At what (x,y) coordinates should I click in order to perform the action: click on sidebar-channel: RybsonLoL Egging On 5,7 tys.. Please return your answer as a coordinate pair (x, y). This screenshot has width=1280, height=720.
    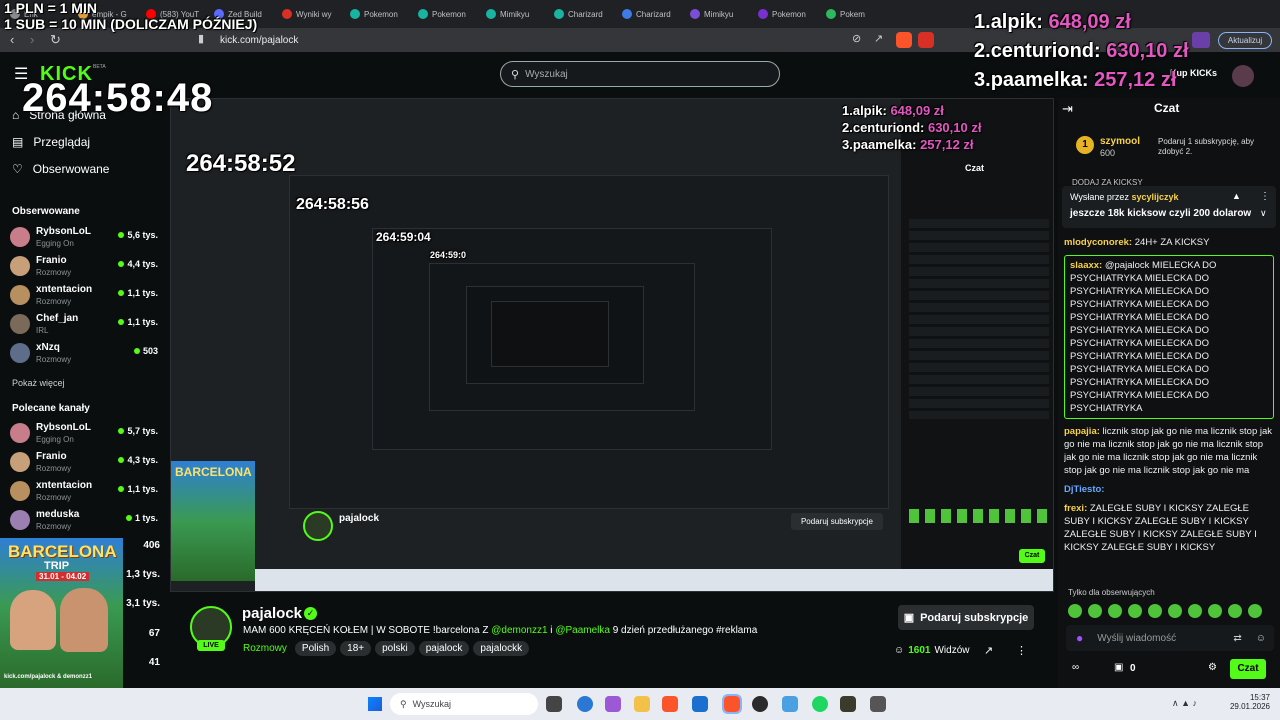
    Looking at the image, I should click on (85, 434).